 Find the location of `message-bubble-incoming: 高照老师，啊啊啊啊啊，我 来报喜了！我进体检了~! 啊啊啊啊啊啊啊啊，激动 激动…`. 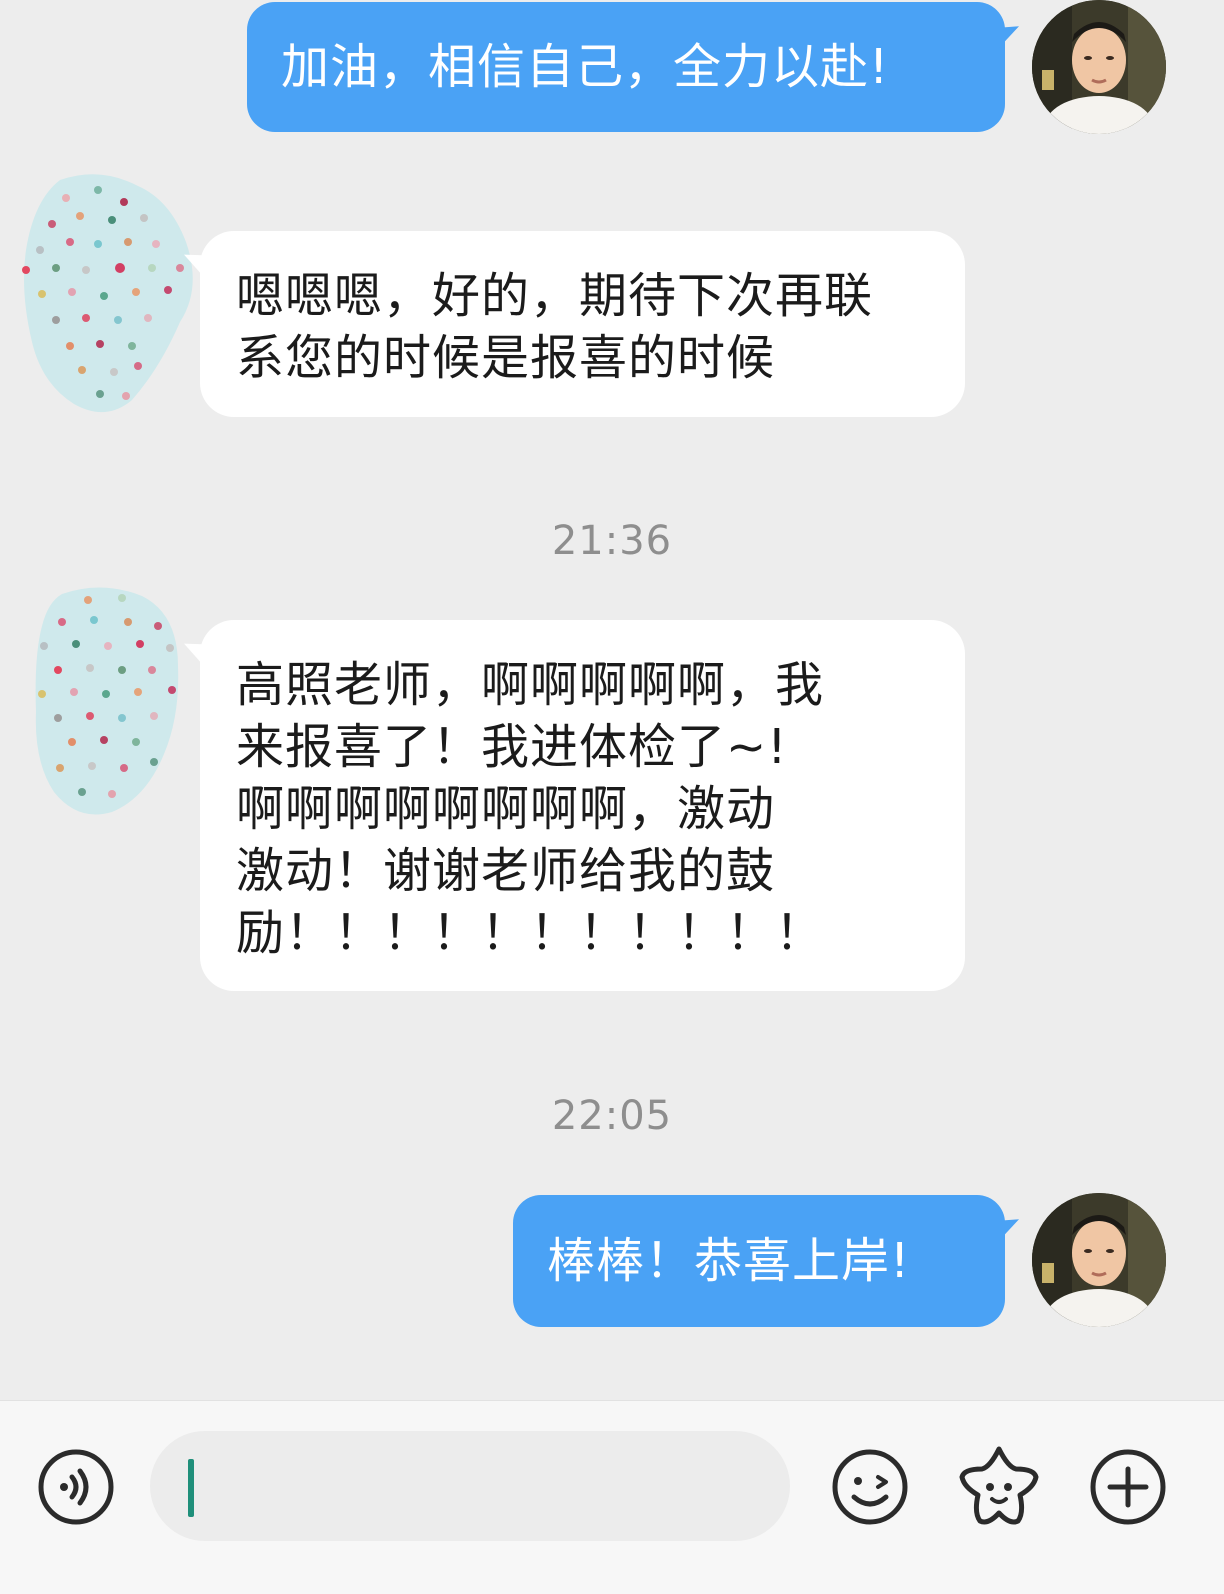

message-bubble-incoming: 高照老师，啊啊啊啊啊，我 来报喜了！我进体检了~! 啊啊啊啊啊啊啊啊，激动 激动… is located at coordinates (582, 805).